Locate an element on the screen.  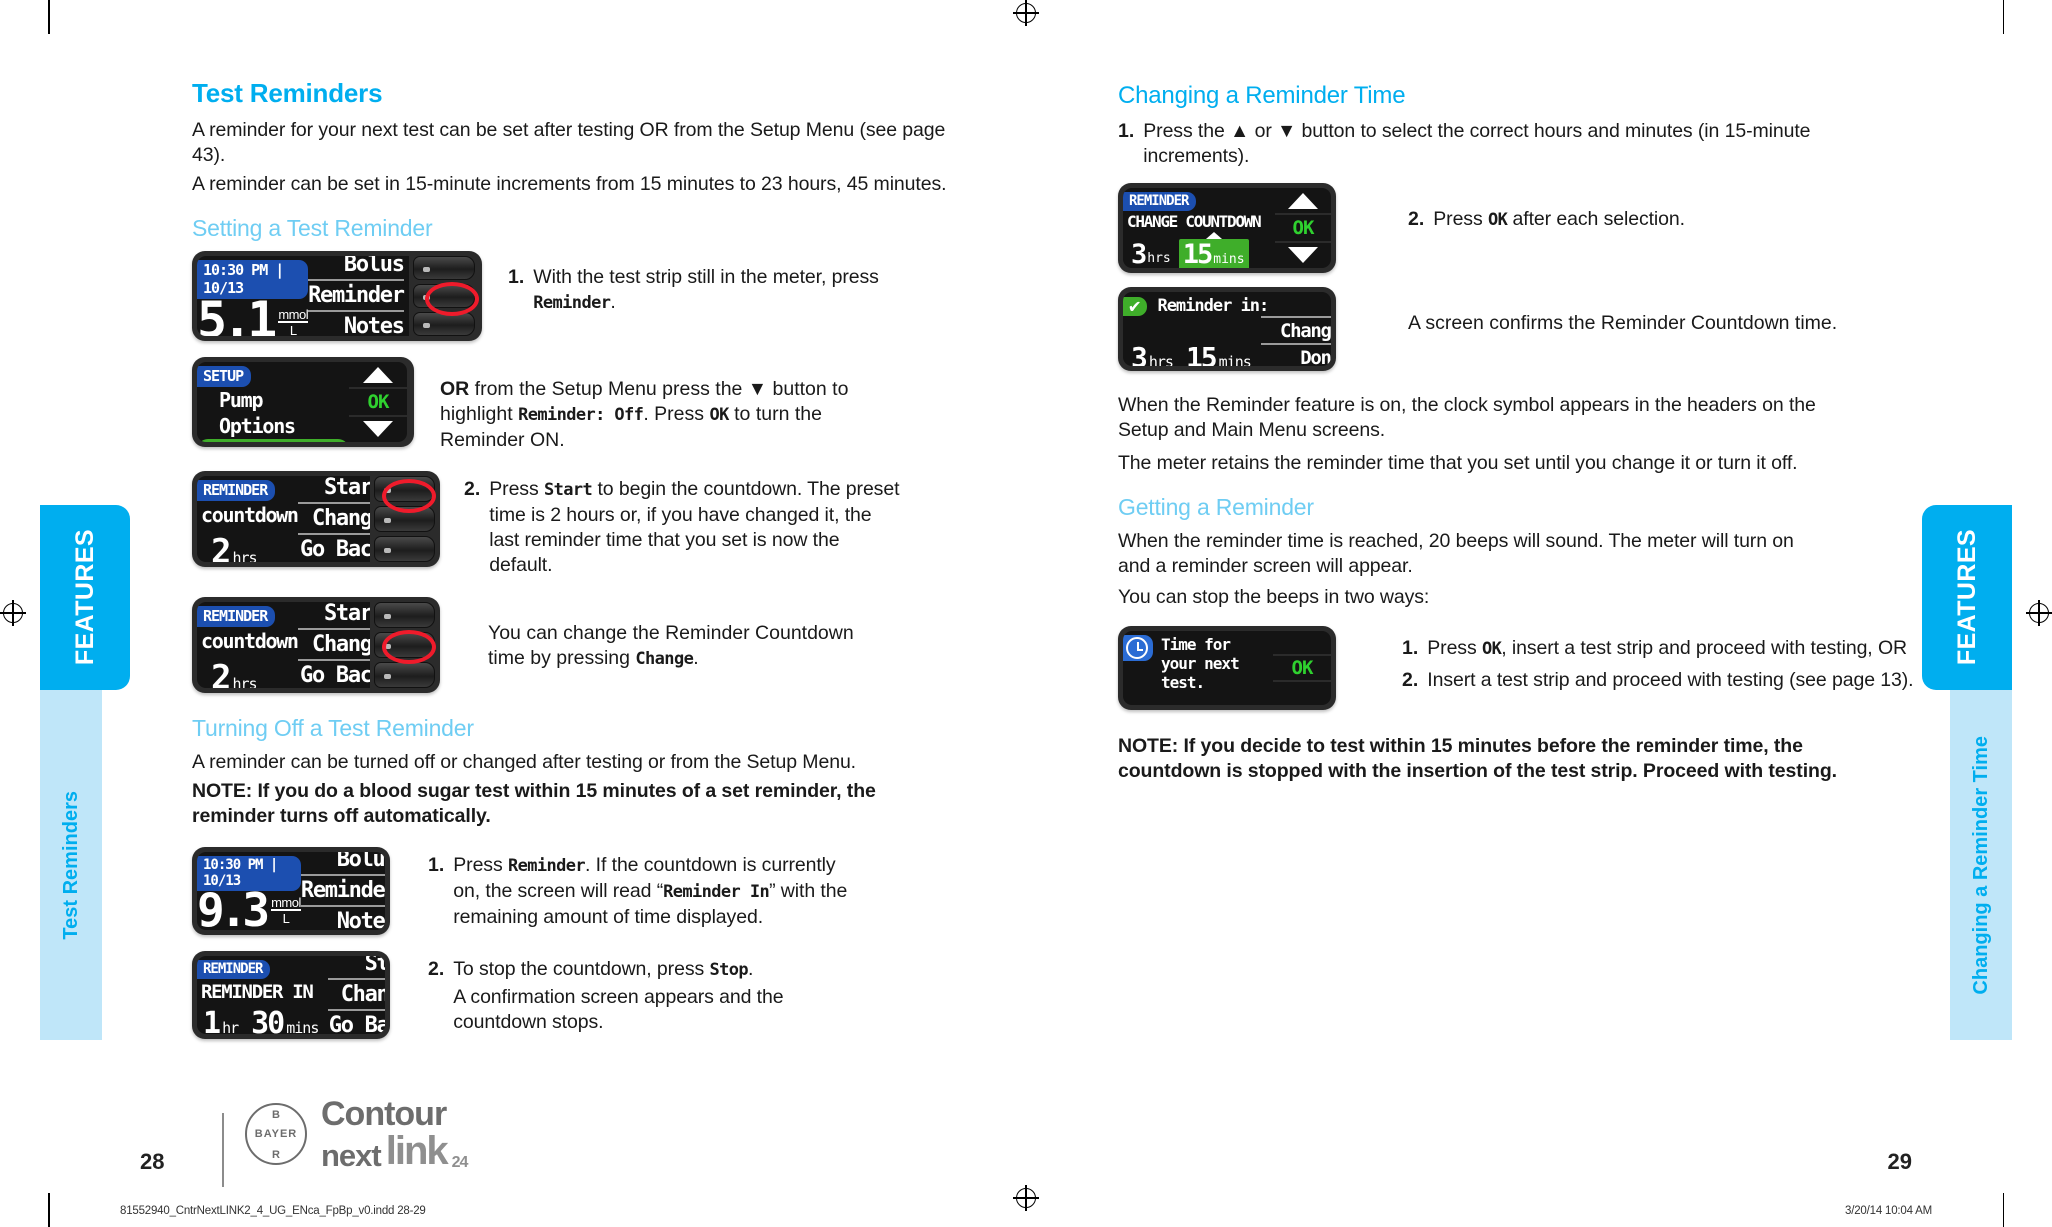
page-number-right: 29 is located at coordinates (1899, 1161).